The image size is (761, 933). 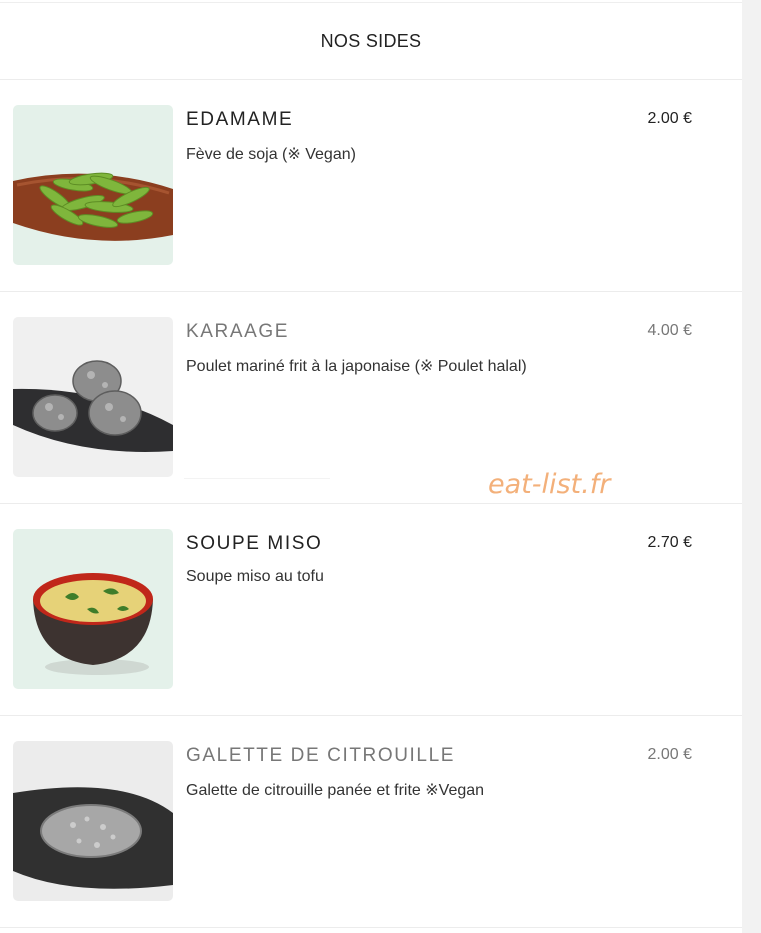 I want to click on karaage-image, so click(x=93, y=397).